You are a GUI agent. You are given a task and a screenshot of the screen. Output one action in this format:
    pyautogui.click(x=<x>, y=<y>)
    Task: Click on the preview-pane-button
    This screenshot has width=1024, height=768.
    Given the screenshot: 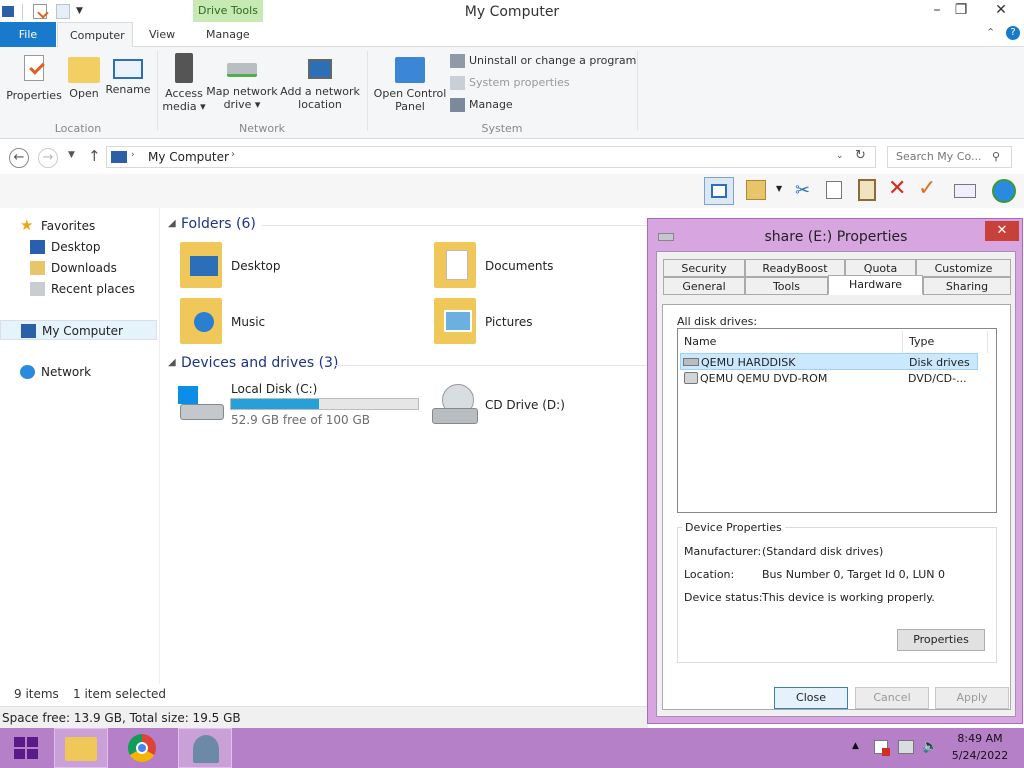 What is the action you would take?
    pyautogui.click(x=719, y=191)
    